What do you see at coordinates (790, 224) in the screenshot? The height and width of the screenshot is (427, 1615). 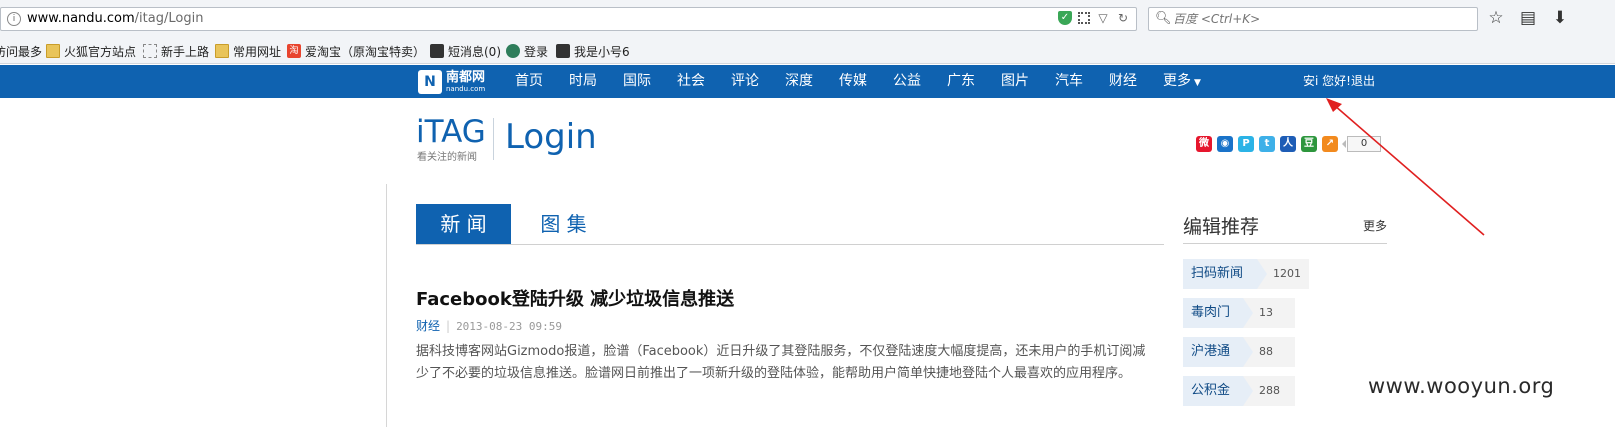 I see `content-tabs: 新 闻 图 集` at bounding box center [790, 224].